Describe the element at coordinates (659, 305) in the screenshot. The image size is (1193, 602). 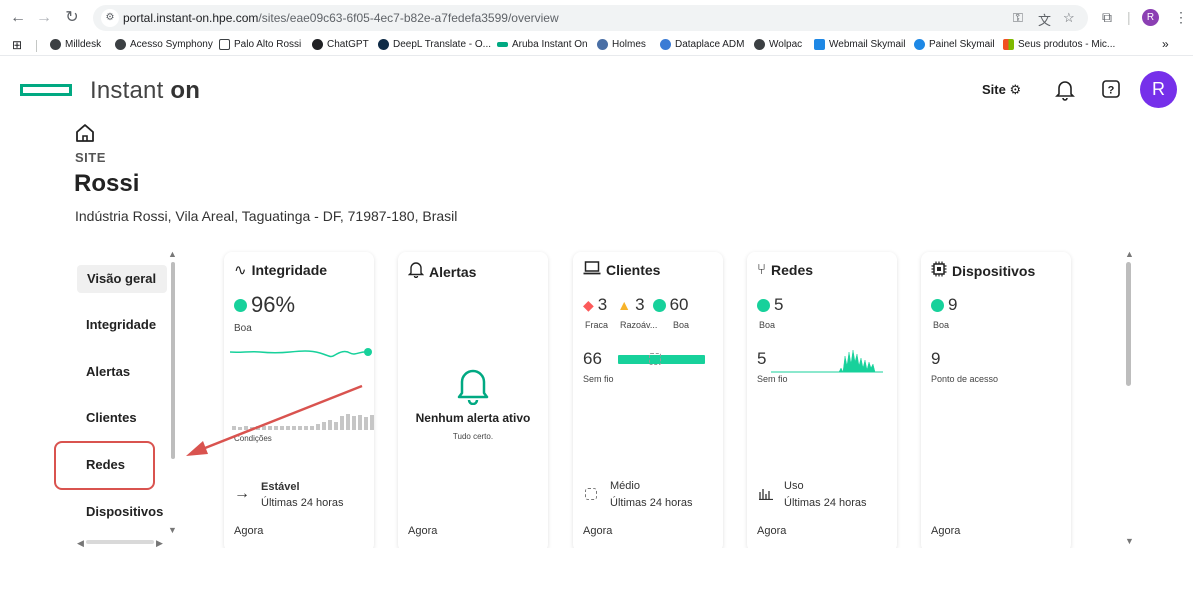
I see `good-signal-icon` at that location.